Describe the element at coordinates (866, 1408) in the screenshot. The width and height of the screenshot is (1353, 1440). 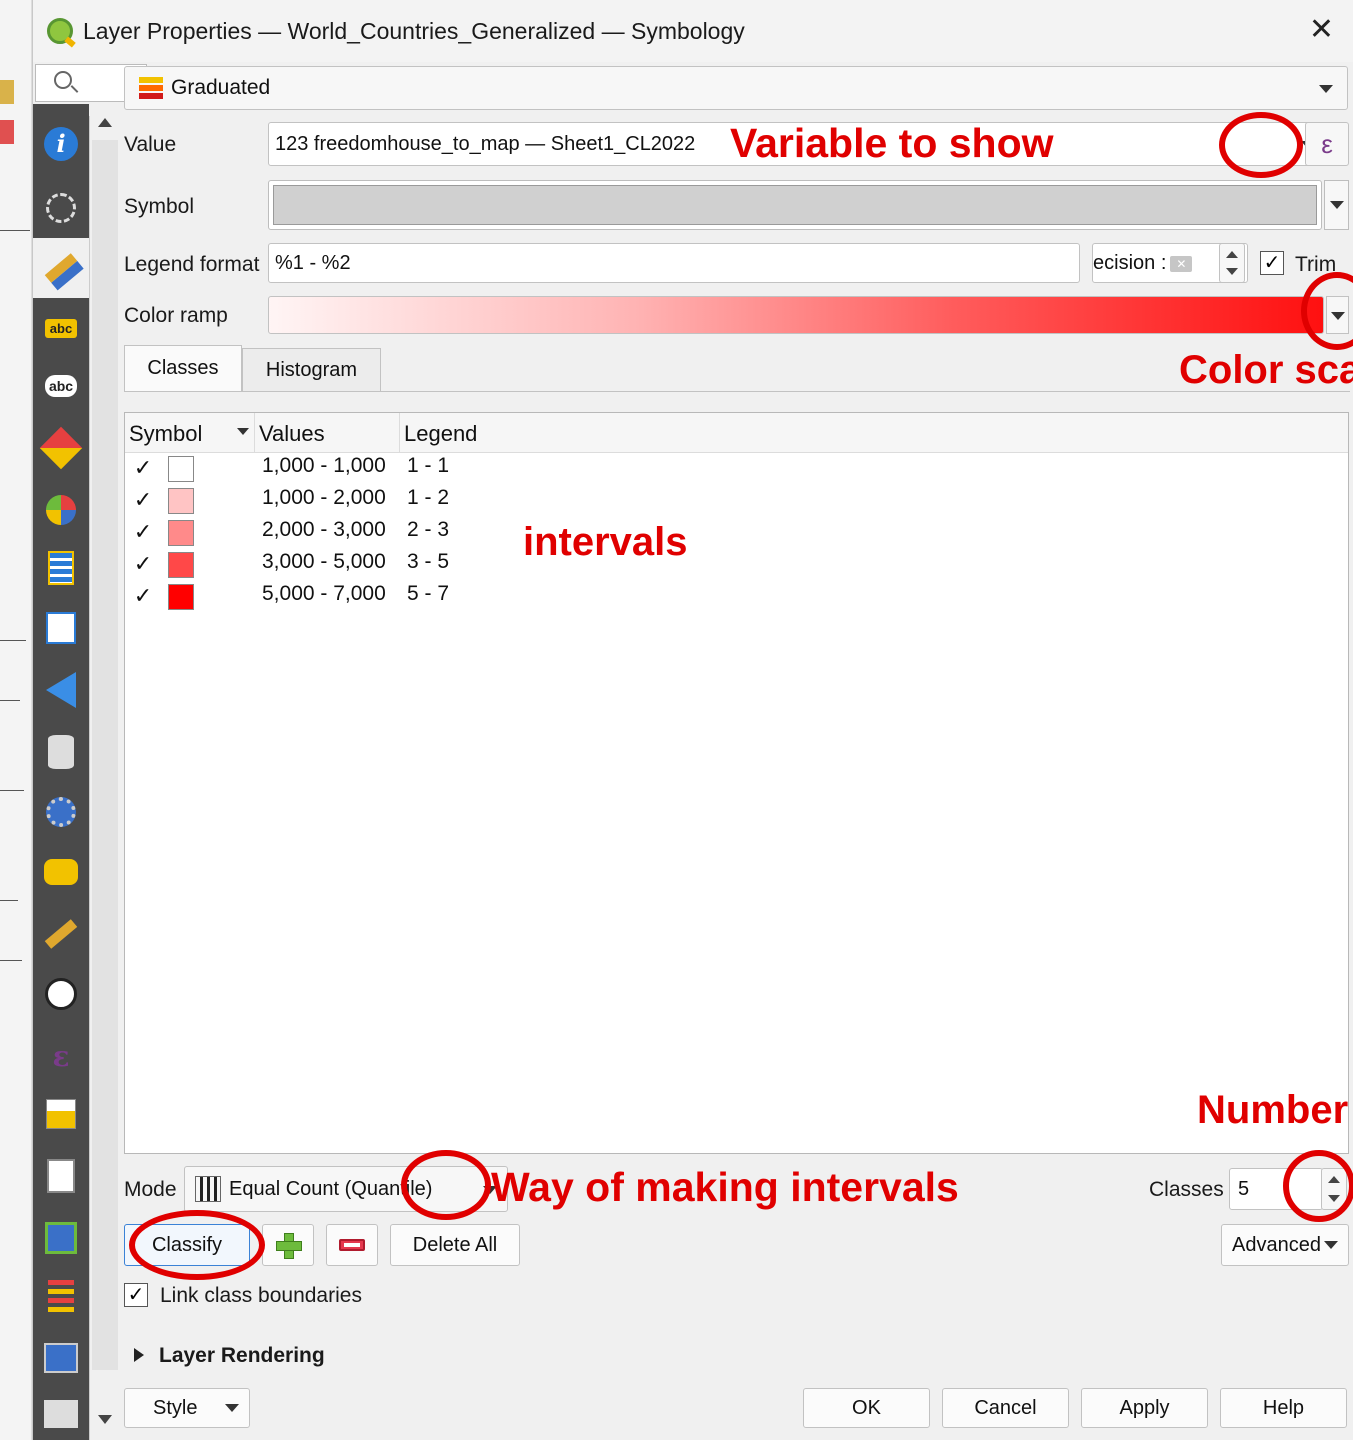
I see `ok-button: OK` at that location.